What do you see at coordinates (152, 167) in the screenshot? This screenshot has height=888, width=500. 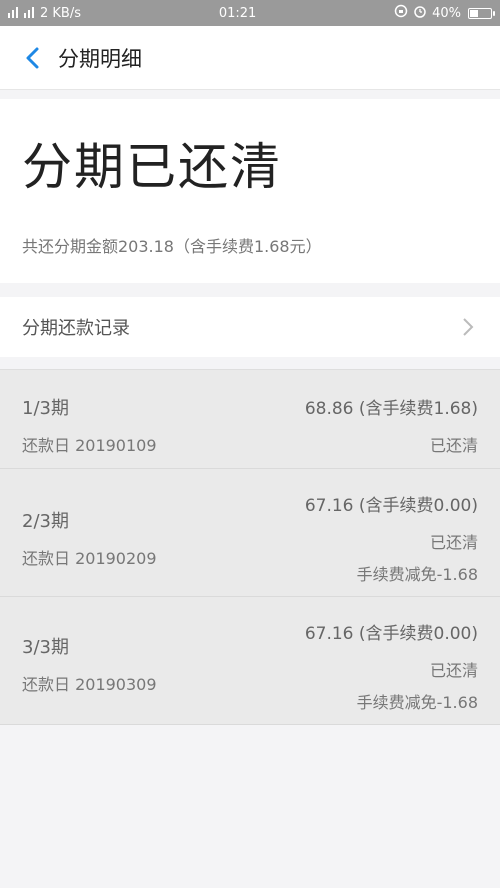 I see `summary-title: 分期已还清` at bounding box center [152, 167].